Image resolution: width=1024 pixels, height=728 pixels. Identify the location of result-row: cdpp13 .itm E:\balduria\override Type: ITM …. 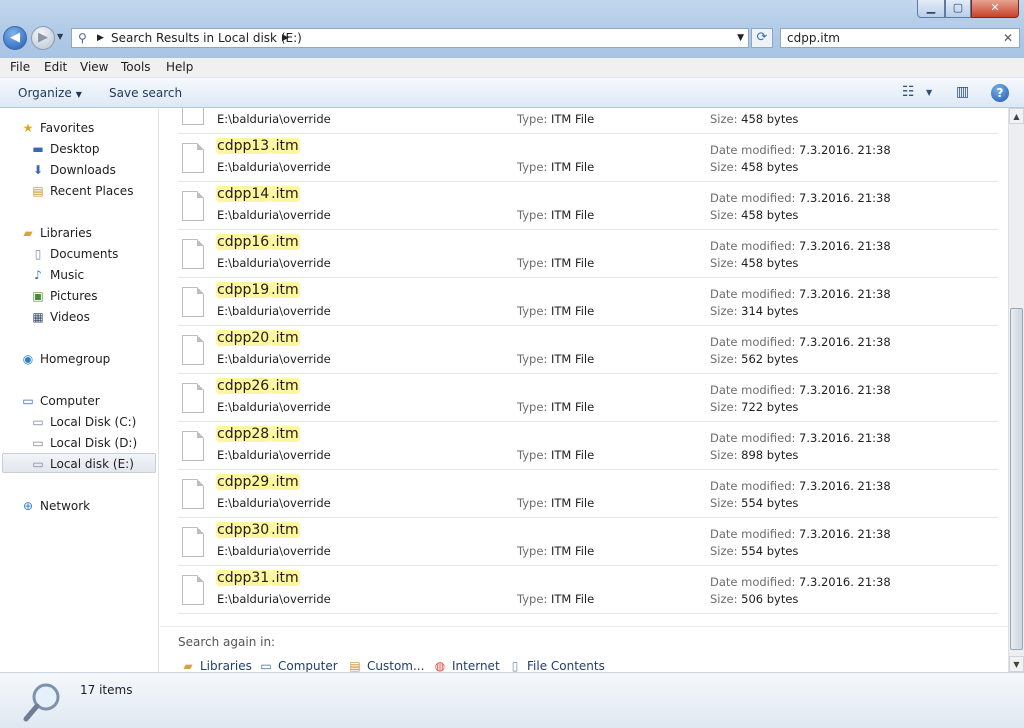
(588, 158).